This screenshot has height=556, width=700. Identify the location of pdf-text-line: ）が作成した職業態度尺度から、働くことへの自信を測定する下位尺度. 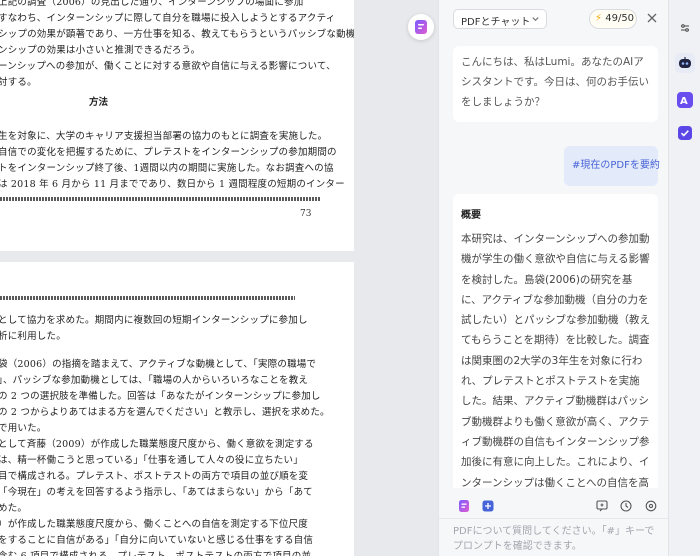
(154, 524).